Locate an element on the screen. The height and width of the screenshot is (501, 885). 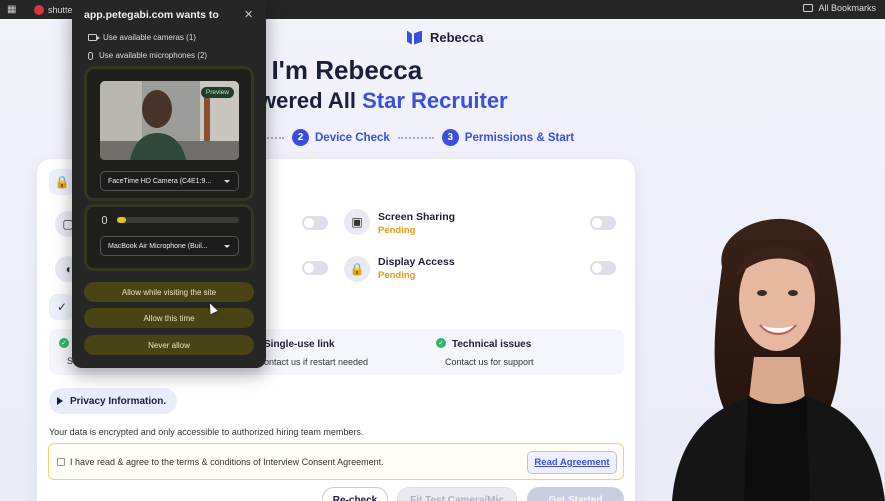
camera-icon is located at coordinates (94, 37).